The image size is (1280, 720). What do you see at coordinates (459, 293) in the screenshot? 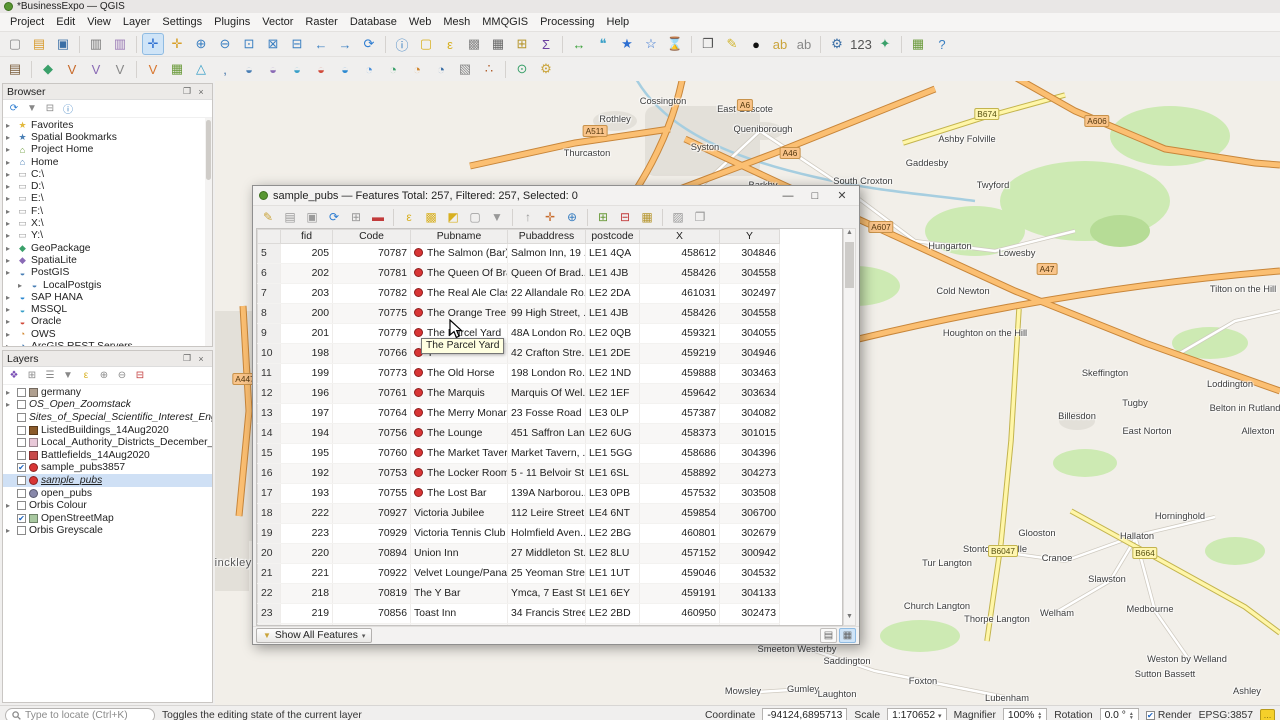
I see `pubname-cell: The Real Ale Classroom` at bounding box center [459, 293].